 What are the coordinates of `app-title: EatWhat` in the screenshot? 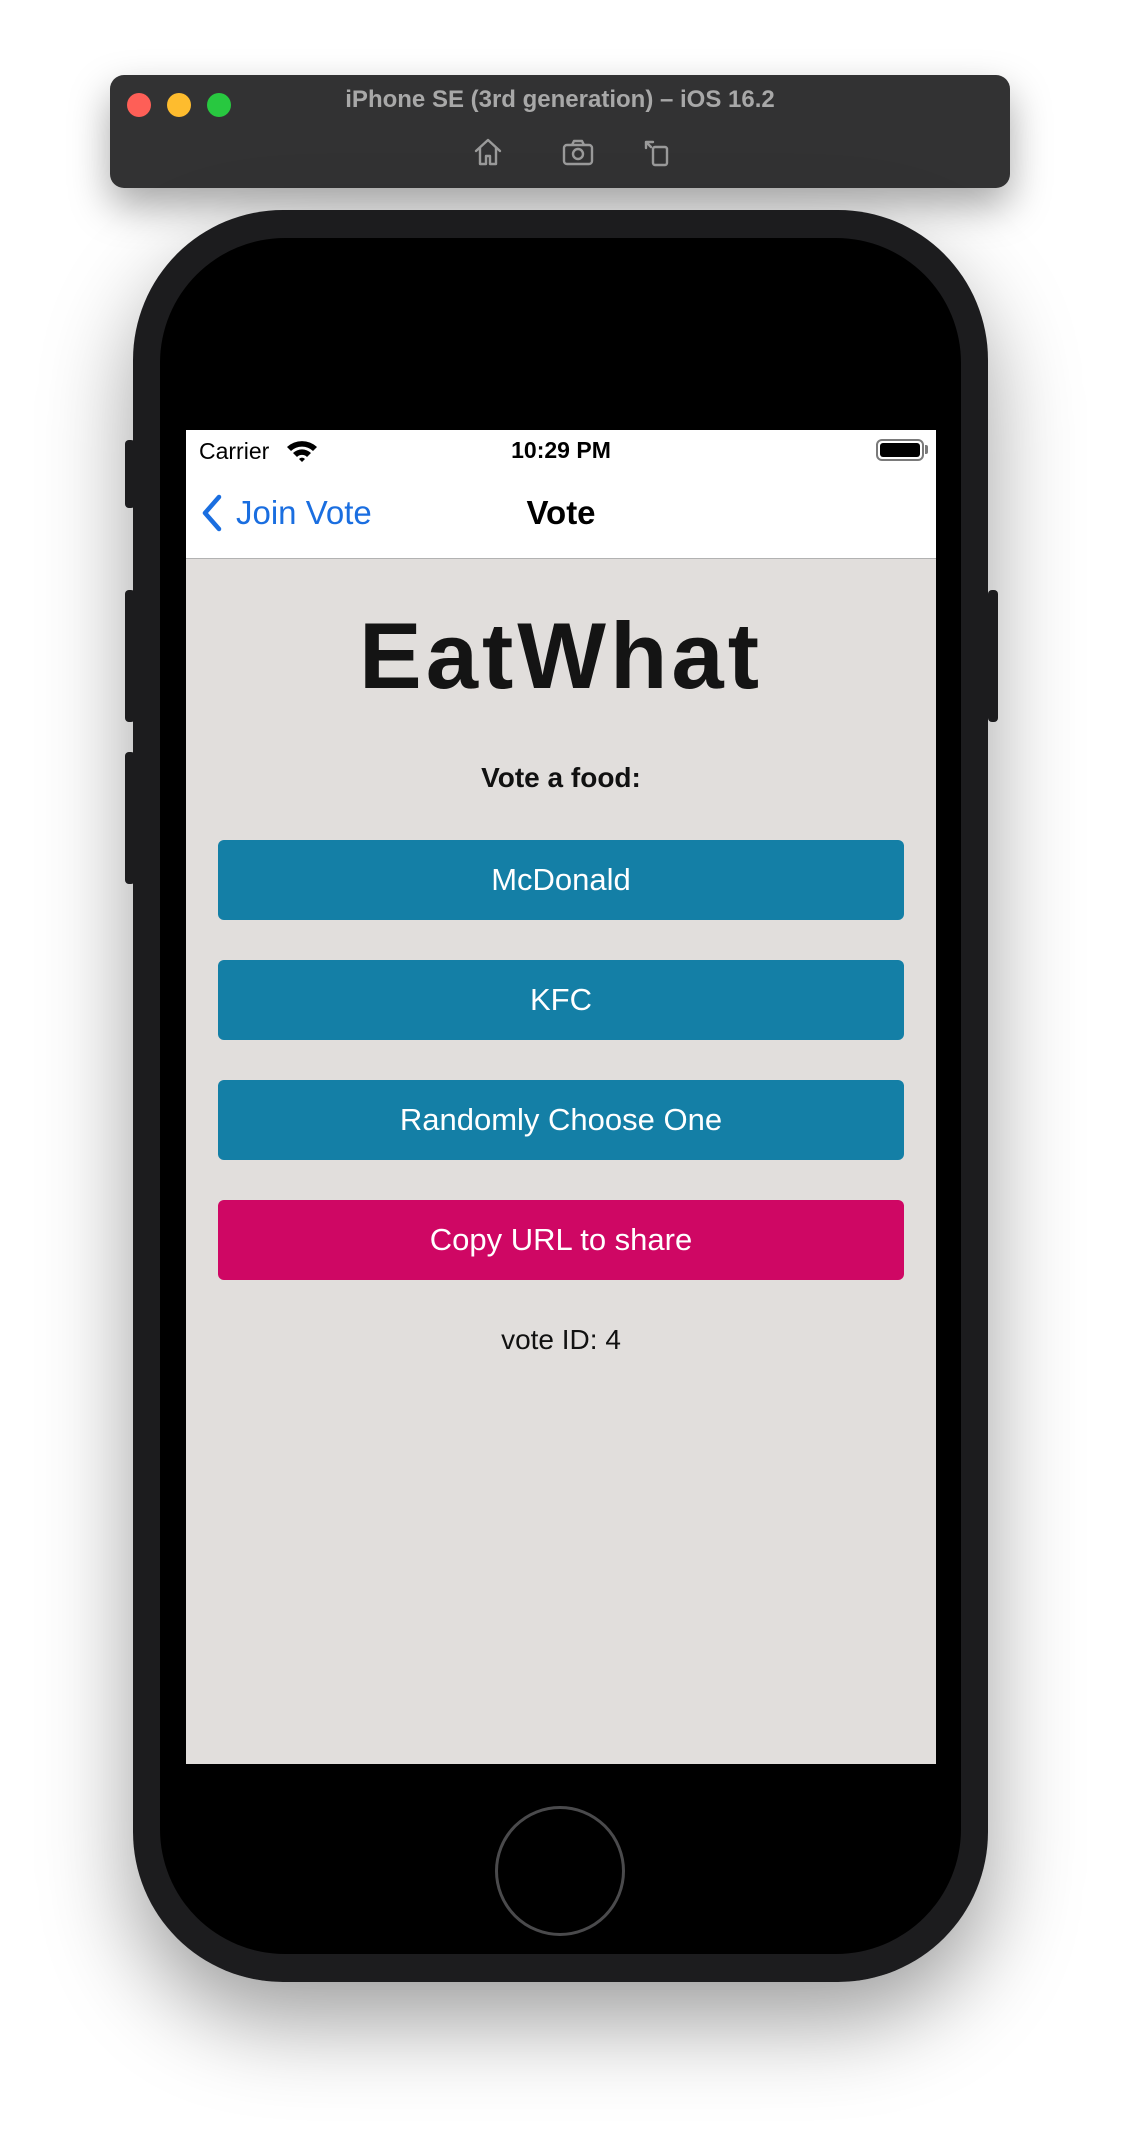 It's located at (561, 655).